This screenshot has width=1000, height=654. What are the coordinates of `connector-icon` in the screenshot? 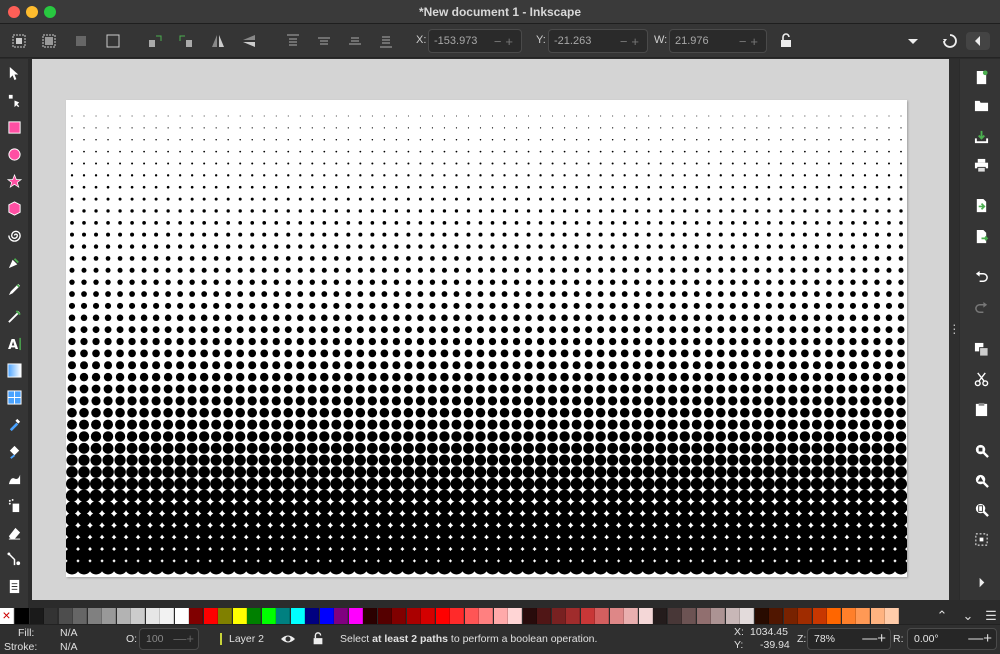 It's located at (14, 559).